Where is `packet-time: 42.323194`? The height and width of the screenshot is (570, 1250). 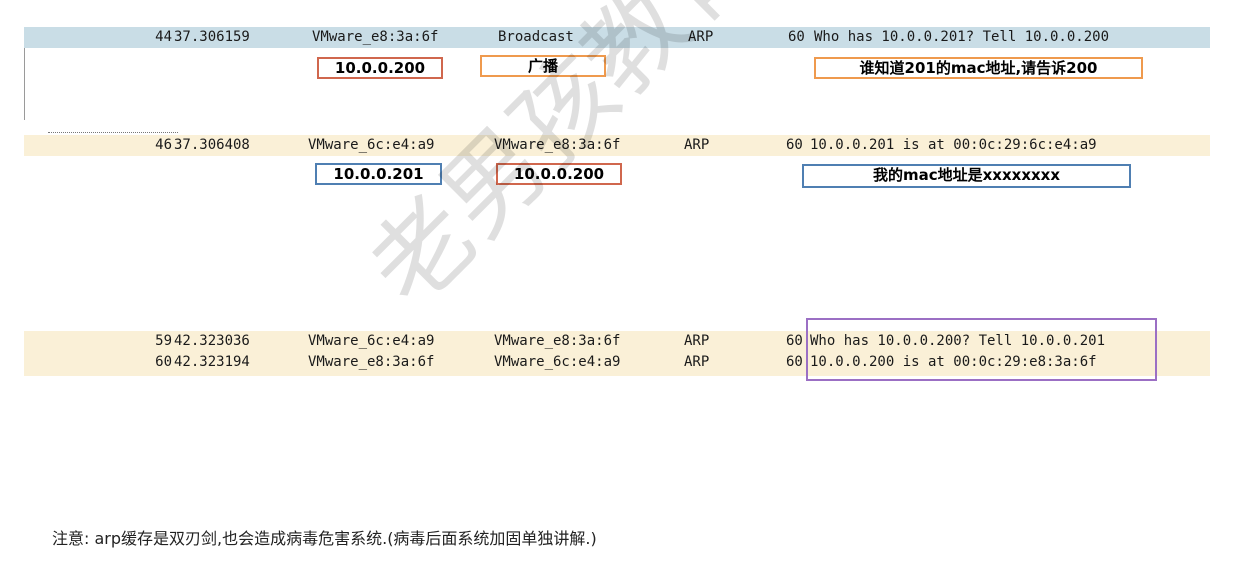 packet-time: 42.323194 is located at coordinates (212, 362).